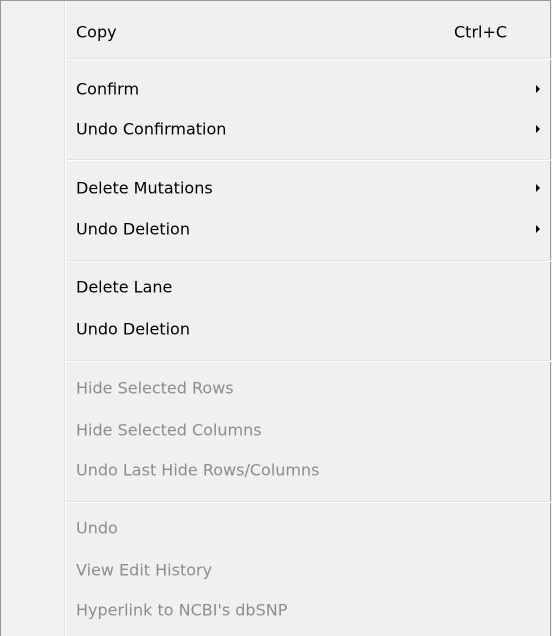 The height and width of the screenshot is (636, 552). I want to click on menu-item-undo-confirmation: Undo Confirmation, so click(276, 129).